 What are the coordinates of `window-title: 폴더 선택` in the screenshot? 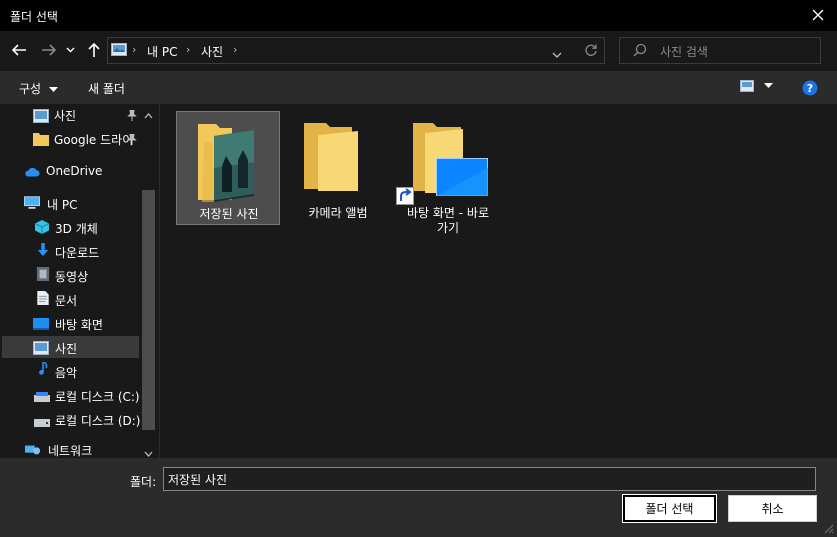 It's located at (34, 17).